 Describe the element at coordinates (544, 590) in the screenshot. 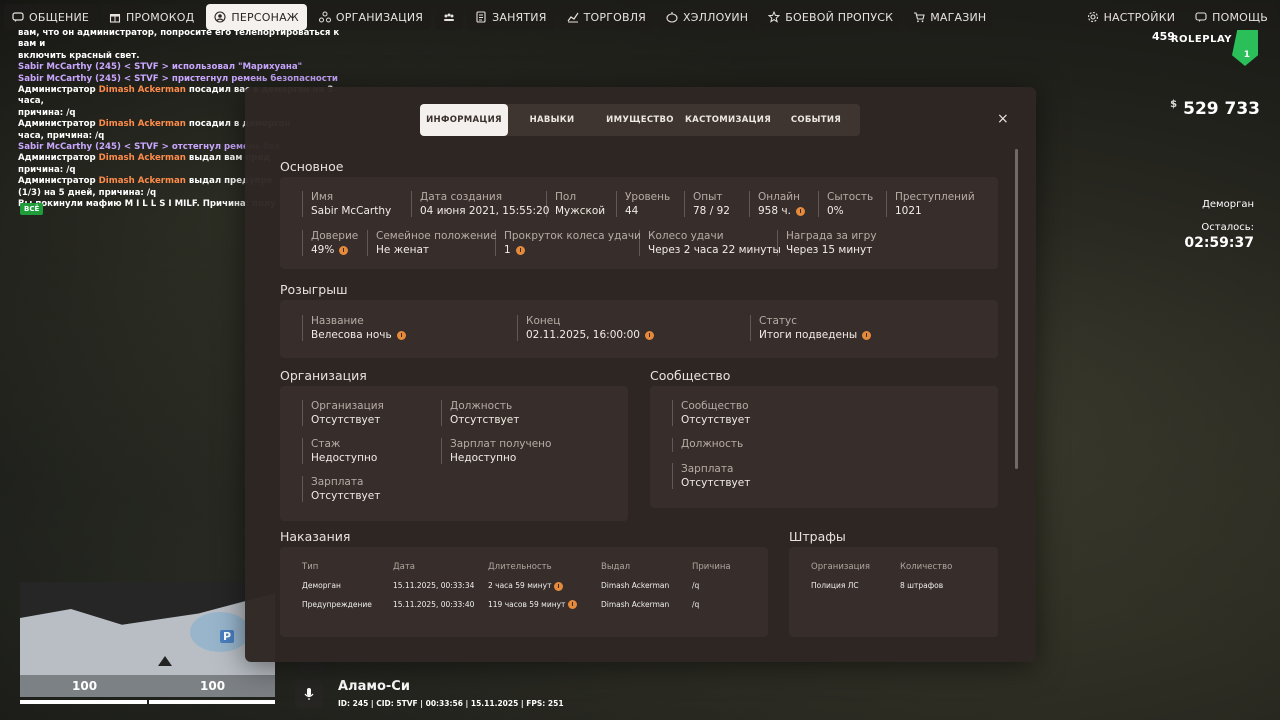

I see `penalty-duration-cell: 2 часа 59 минут` at that location.